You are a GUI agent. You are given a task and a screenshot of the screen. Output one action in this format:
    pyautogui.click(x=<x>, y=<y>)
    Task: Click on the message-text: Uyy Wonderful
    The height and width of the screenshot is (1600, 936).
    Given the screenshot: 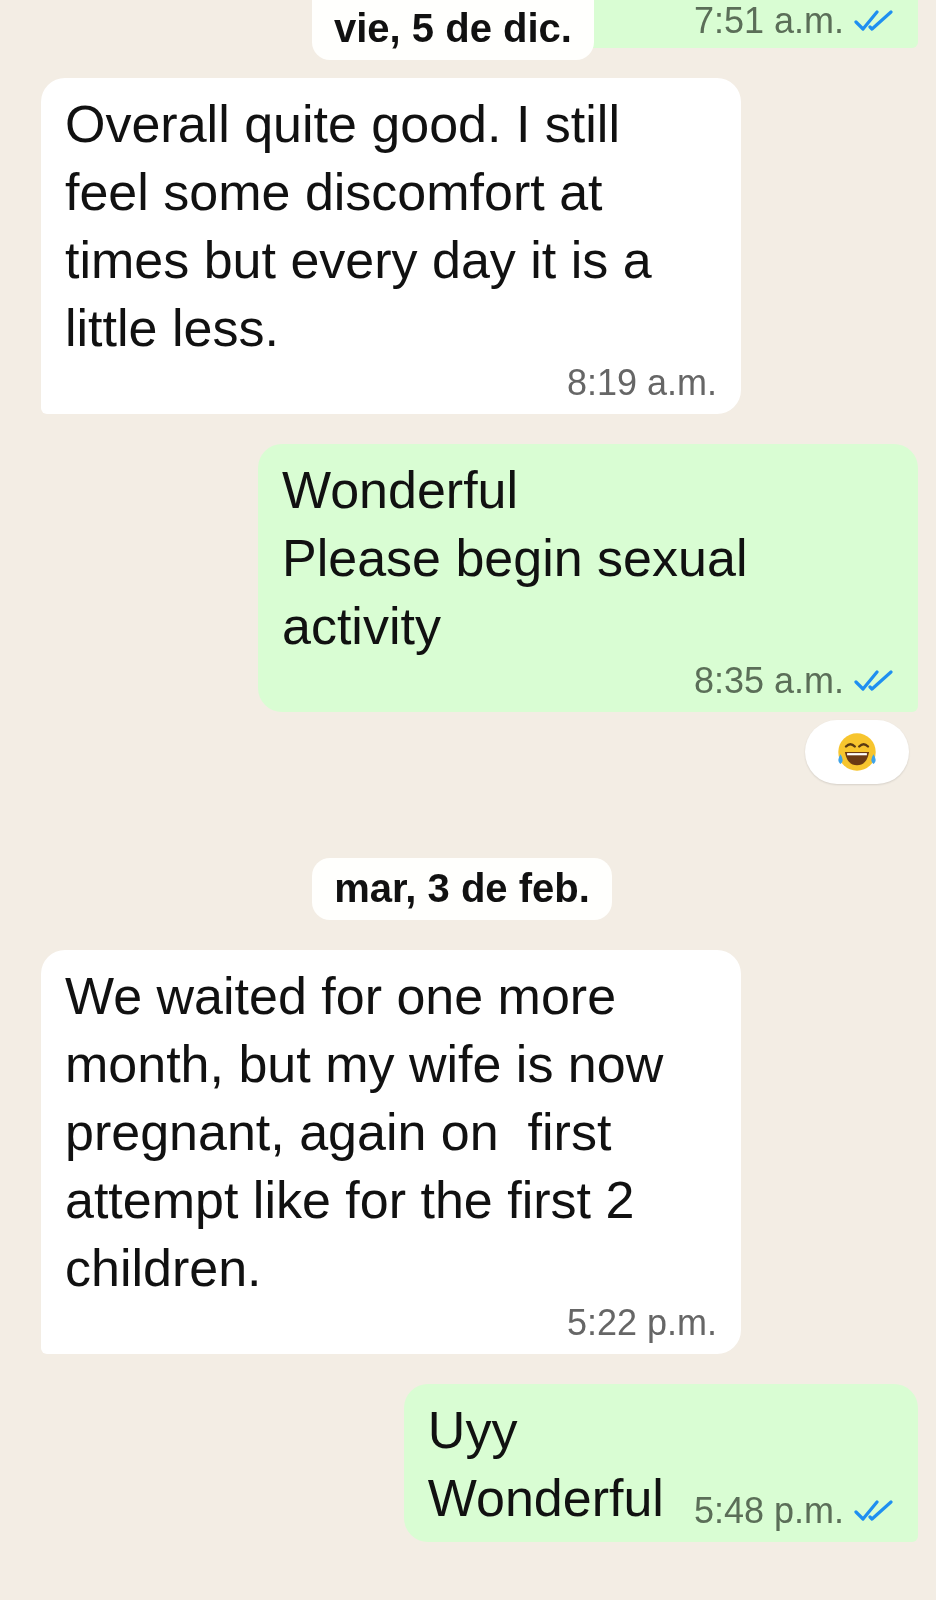 What is the action you would take?
    pyautogui.click(x=545, y=1464)
    